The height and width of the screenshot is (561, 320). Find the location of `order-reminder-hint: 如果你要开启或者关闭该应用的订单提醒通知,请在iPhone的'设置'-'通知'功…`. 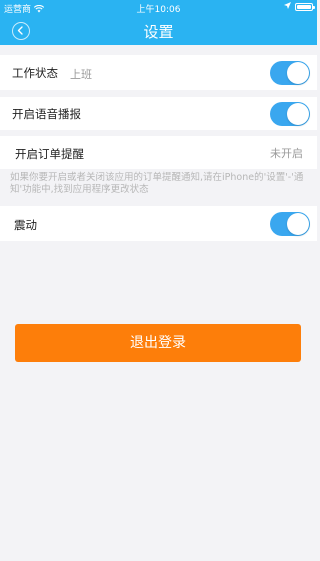

order-reminder-hint: 如果你要开启或者关闭该应用的订单提醒通知,请在iPhone的'设置'-'通知'功… is located at coordinates (157, 183).